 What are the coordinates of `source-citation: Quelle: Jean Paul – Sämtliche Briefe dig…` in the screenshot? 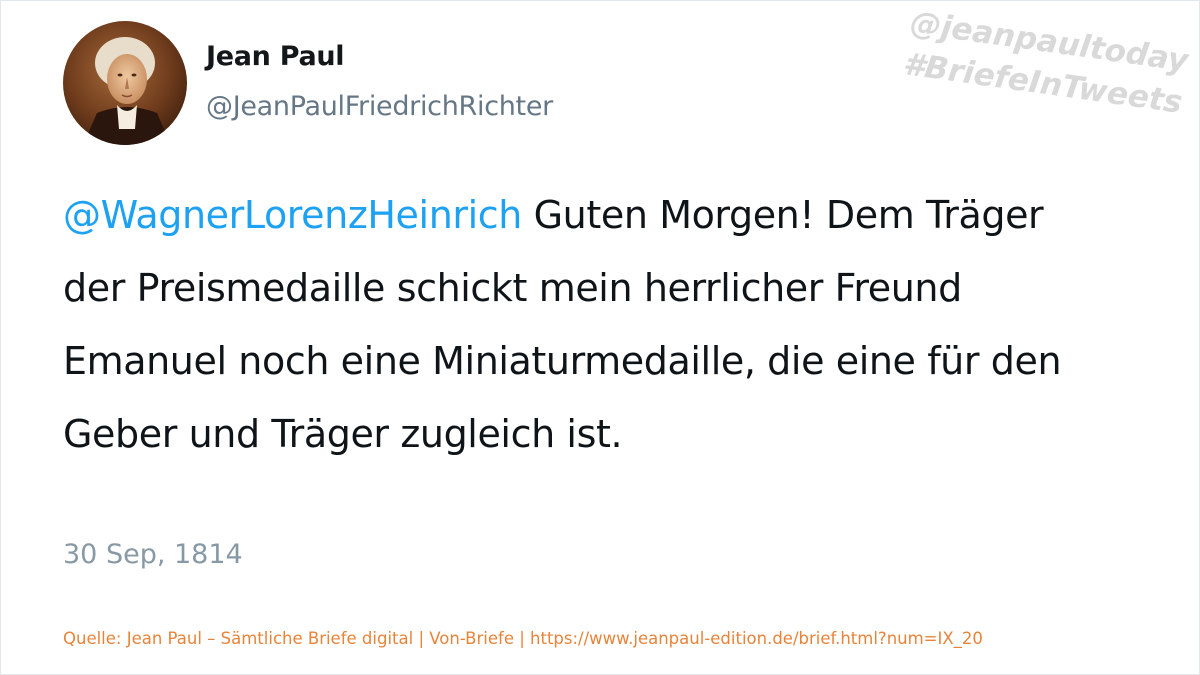 It's located at (523, 638).